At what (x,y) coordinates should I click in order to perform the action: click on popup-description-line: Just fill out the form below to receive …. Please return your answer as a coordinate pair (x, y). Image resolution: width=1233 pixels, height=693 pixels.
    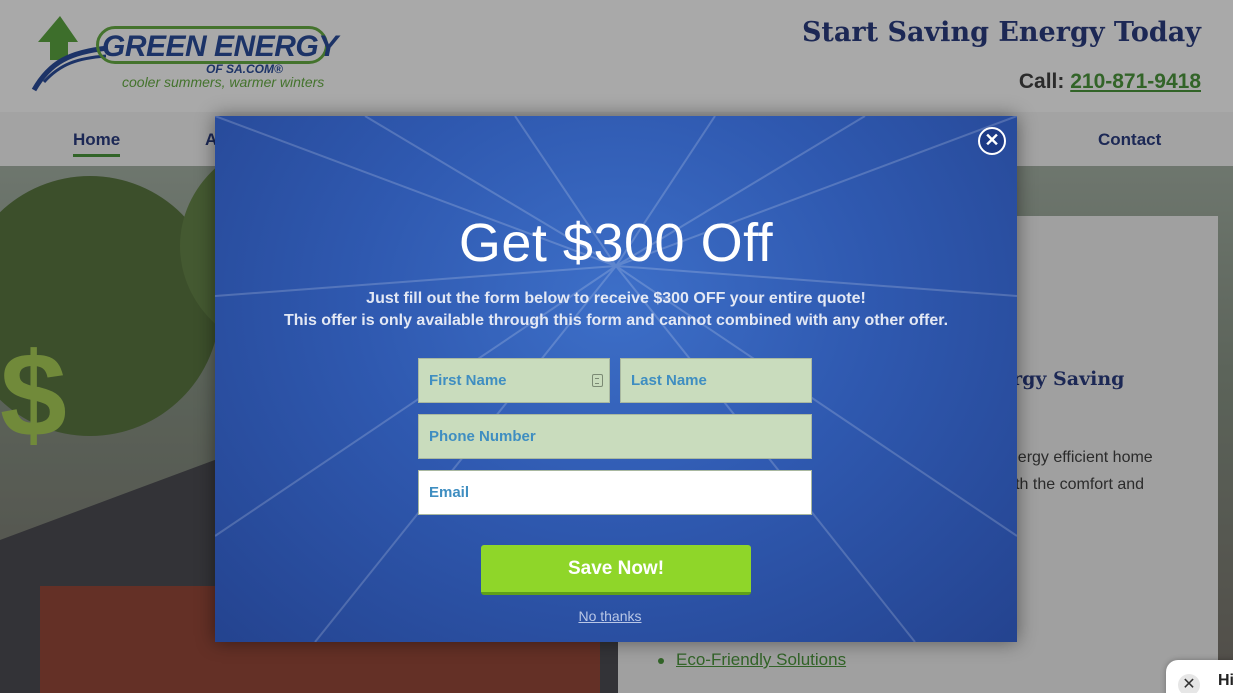
    Looking at the image, I should click on (616, 298).